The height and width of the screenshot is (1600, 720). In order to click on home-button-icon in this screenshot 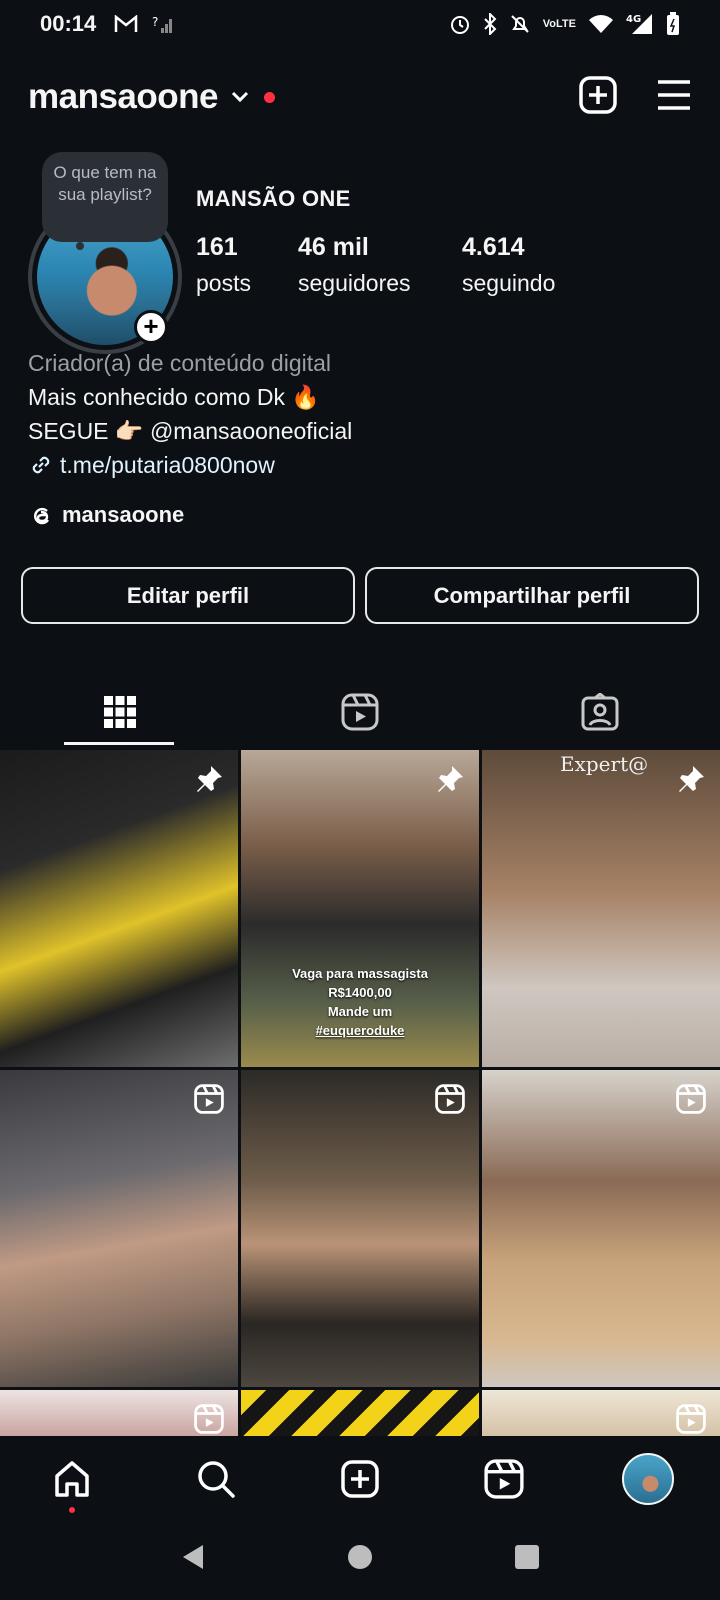, I will do `click(360, 1559)`.